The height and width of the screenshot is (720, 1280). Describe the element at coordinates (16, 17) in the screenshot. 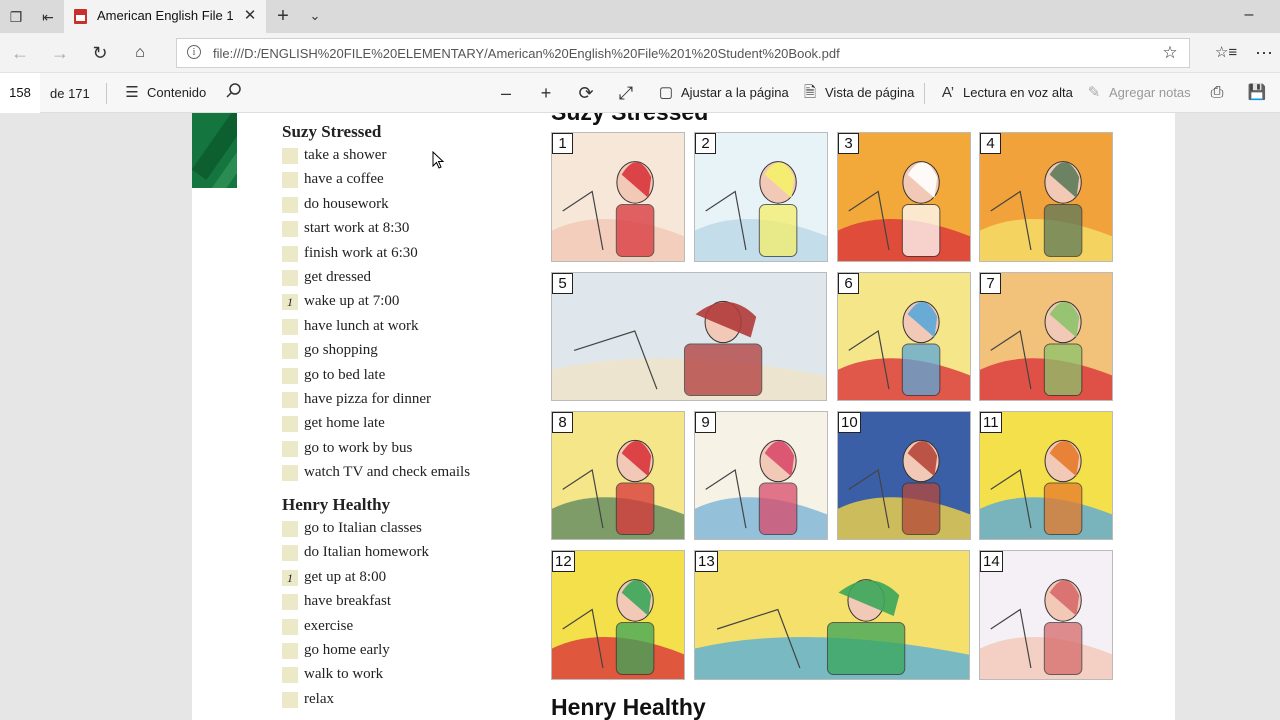

I see `tab-actions-icon: ❐` at that location.